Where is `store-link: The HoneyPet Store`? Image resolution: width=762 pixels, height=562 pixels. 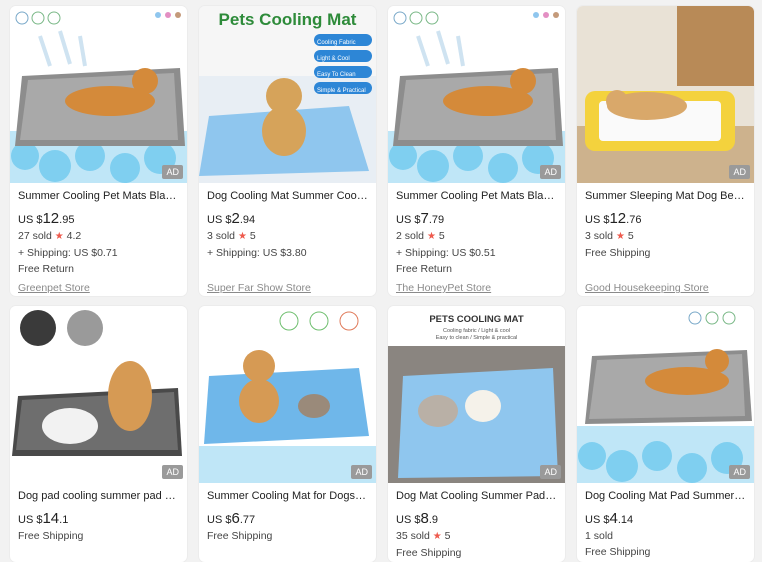
store-link: The HoneyPet Store is located at coordinates (476, 288).